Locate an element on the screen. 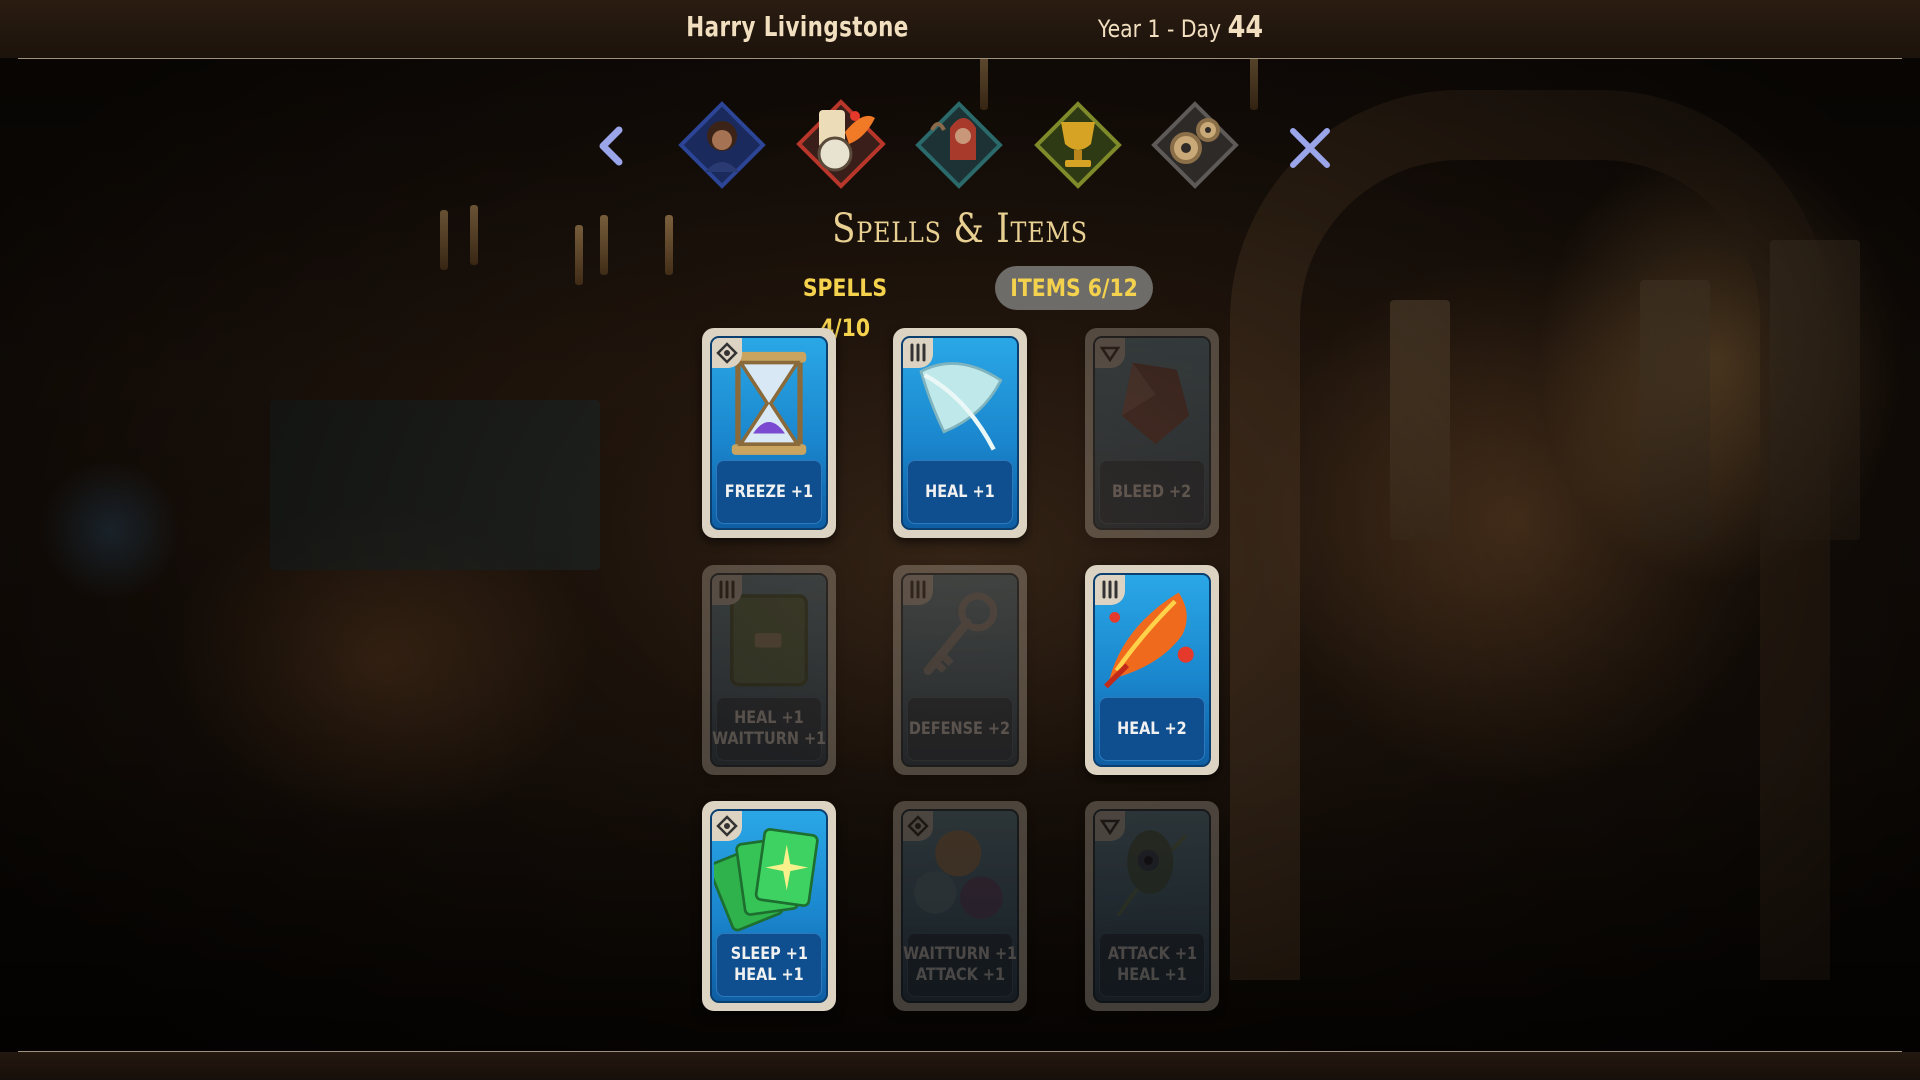 The image size is (1920, 1080). card: HEAL +1 is located at coordinates (960, 433).